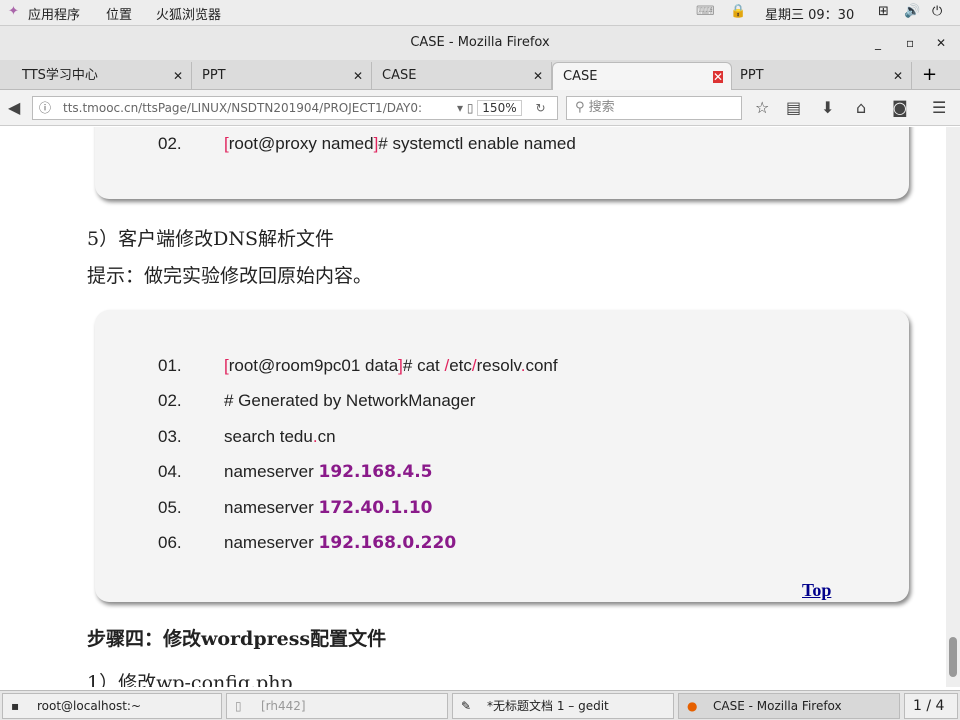 The height and width of the screenshot is (720, 960). Describe the element at coordinates (498, 365) in the screenshot. I see `path-part: resolv` at that location.